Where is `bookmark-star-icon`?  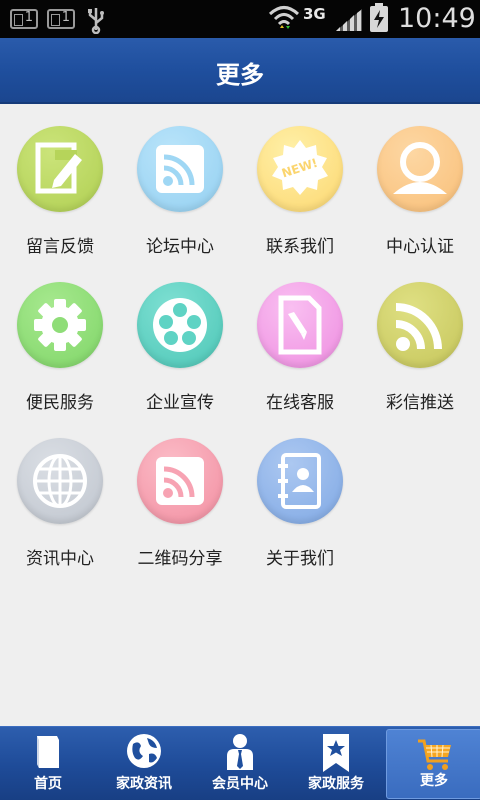
bookmark-star-icon is located at coordinates (336, 753).